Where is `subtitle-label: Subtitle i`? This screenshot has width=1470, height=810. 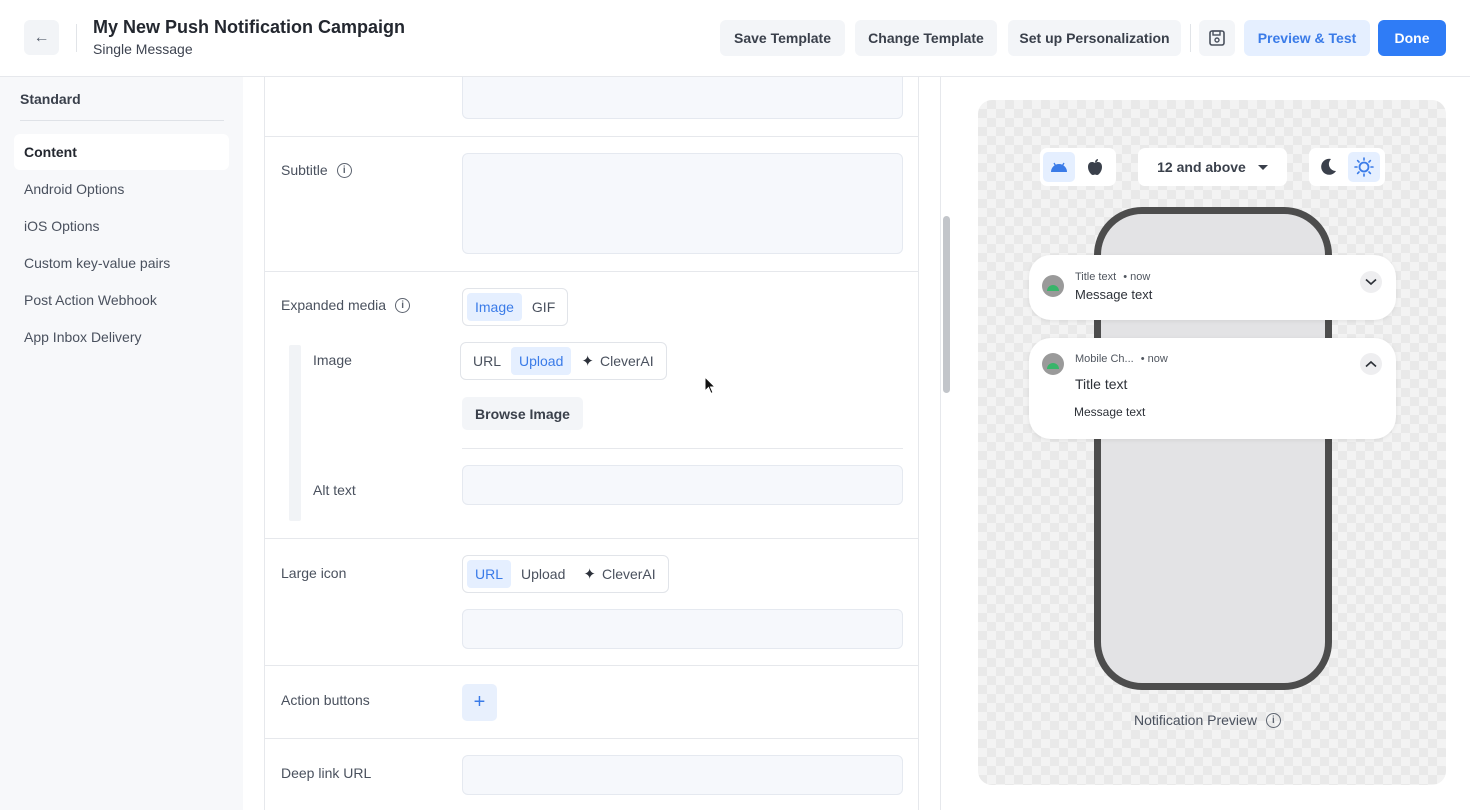 subtitle-label: Subtitle i is located at coordinates (316, 170).